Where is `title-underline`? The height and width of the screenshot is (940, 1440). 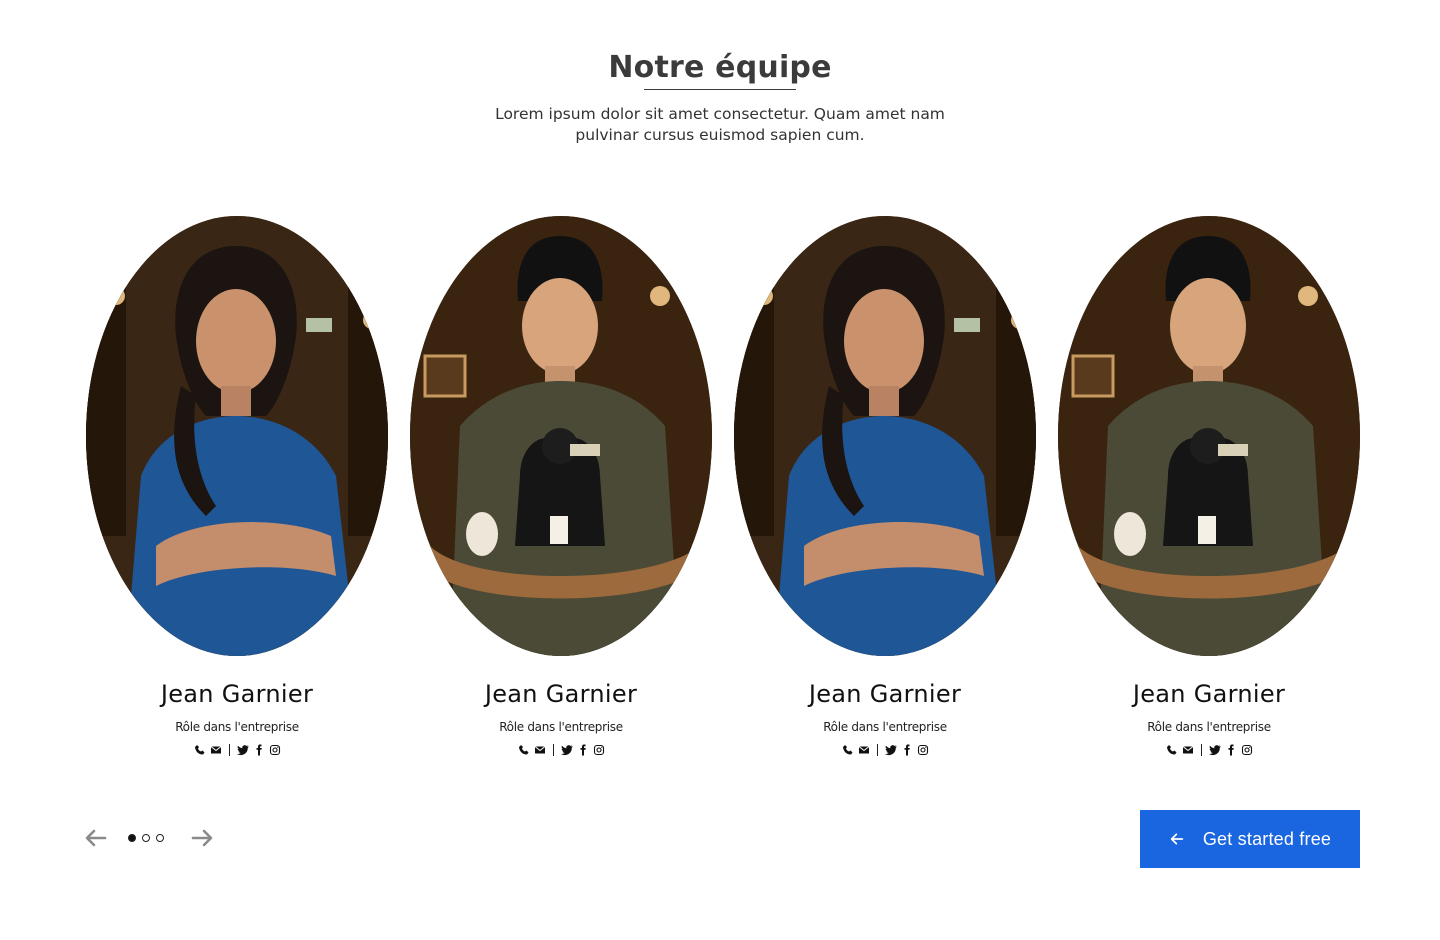 title-underline is located at coordinates (720, 89).